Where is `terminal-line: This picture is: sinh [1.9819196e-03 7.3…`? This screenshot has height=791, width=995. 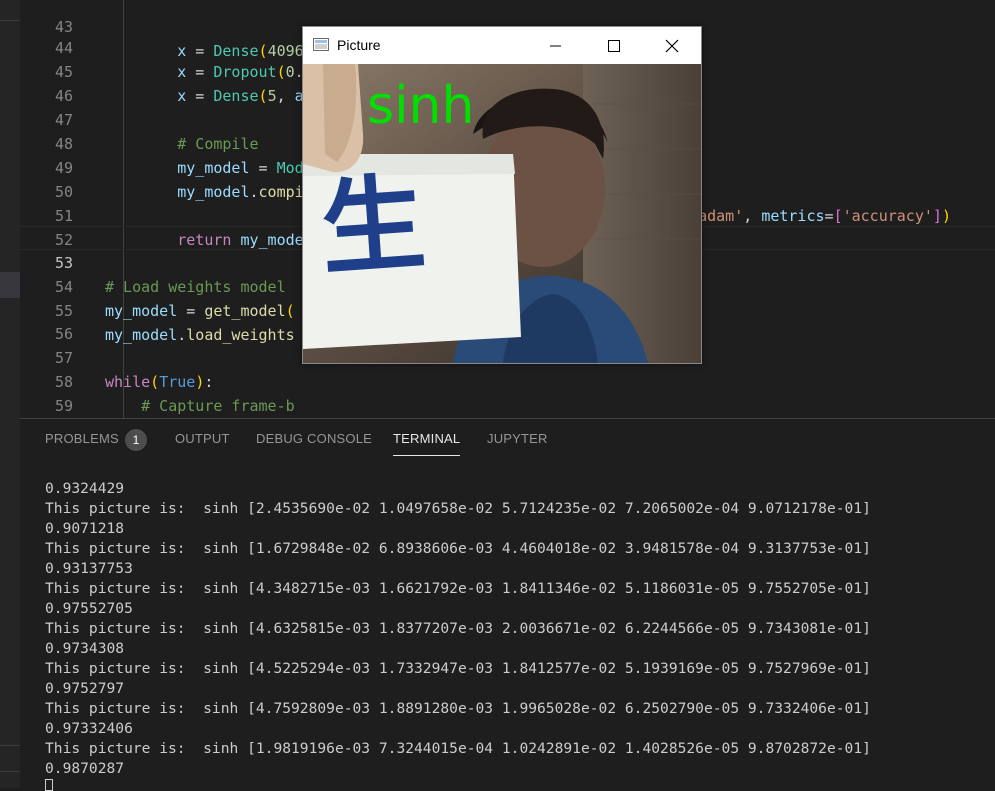 terminal-line: This picture is: sinh [1.9819196e-03 7.3… is located at coordinates (458, 748).